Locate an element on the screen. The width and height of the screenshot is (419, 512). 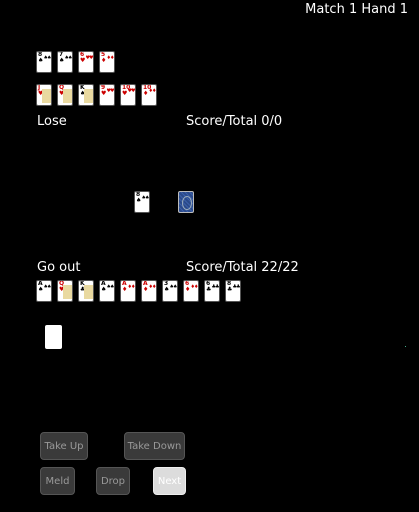
opponent-meld-row-2: J ♥ Q ♥ K ♠ 9 ♥ ♥♥ 10 ♥ ♥♥ 10 ♦ ♦♦ is located at coordinates (96, 95).